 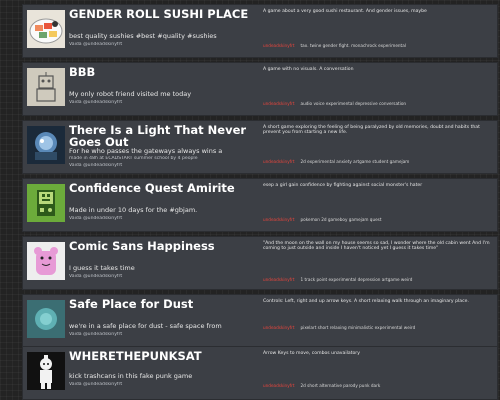 I want to click on sushi-plate-icon, so click(x=46, y=29).